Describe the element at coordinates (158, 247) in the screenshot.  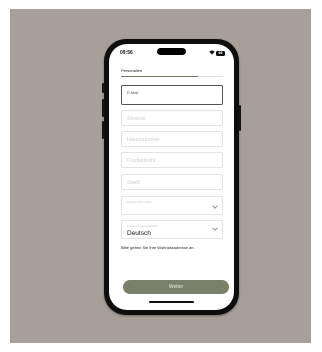
I see `address-hint: Bitte geben Sie Ihre Wohnsitzadresse an.` at that location.